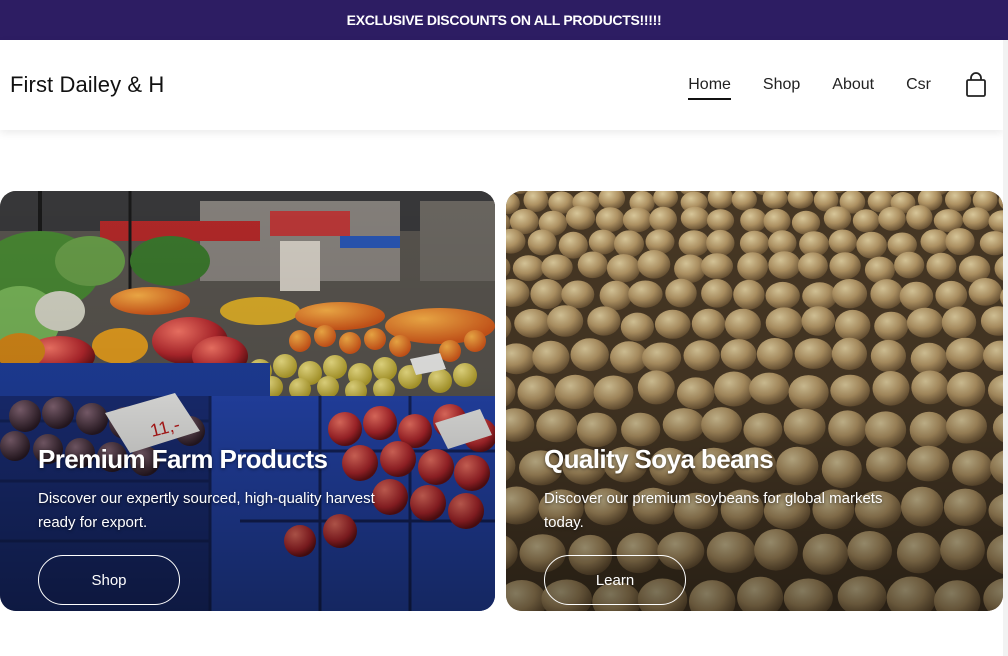 The height and width of the screenshot is (656, 1008). Describe the element at coordinates (109, 580) in the screenshot. I see `shop-button: Shop` at that location.